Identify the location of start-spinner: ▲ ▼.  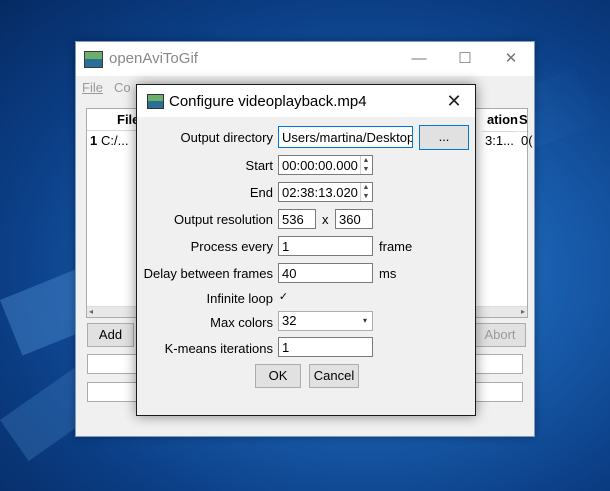
(365, 165).